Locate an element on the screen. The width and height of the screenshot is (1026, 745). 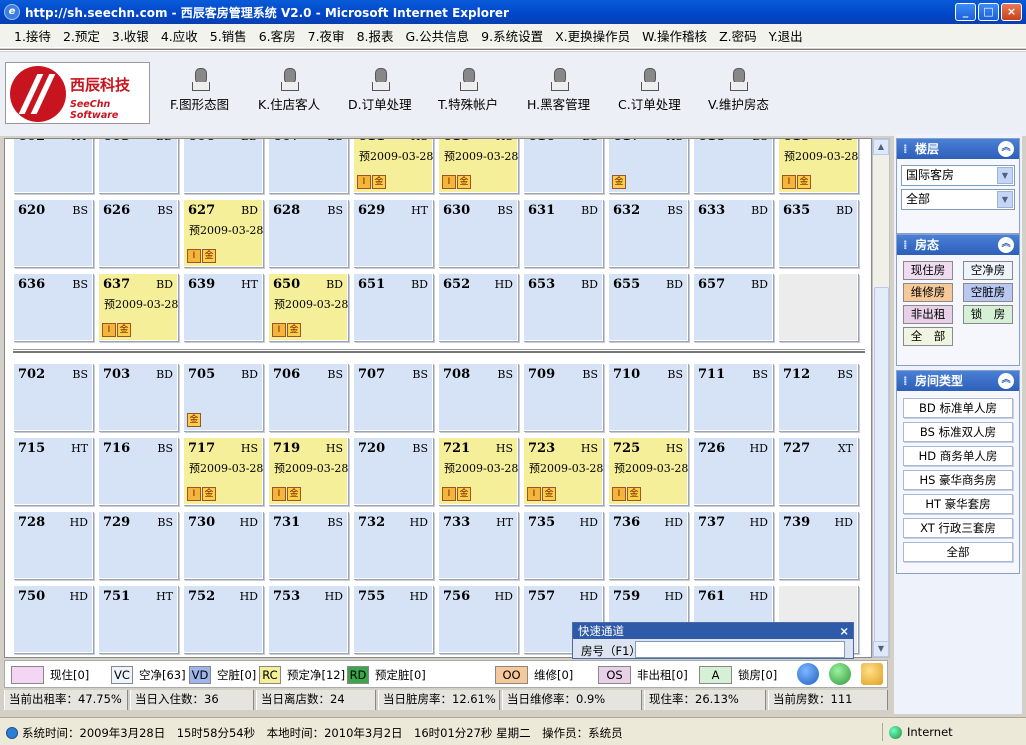
menu-item-night-audit: 7.夜审 is located at coordinates (326, 35).